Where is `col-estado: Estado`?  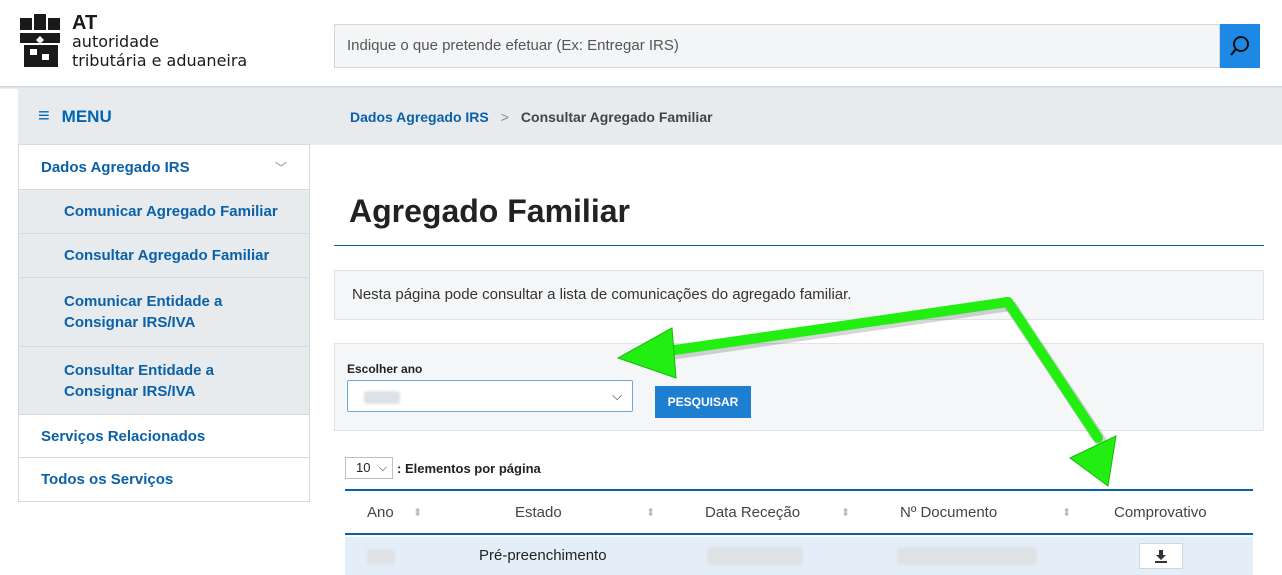 col-estado: Estado is located at coordinates (538, 513).